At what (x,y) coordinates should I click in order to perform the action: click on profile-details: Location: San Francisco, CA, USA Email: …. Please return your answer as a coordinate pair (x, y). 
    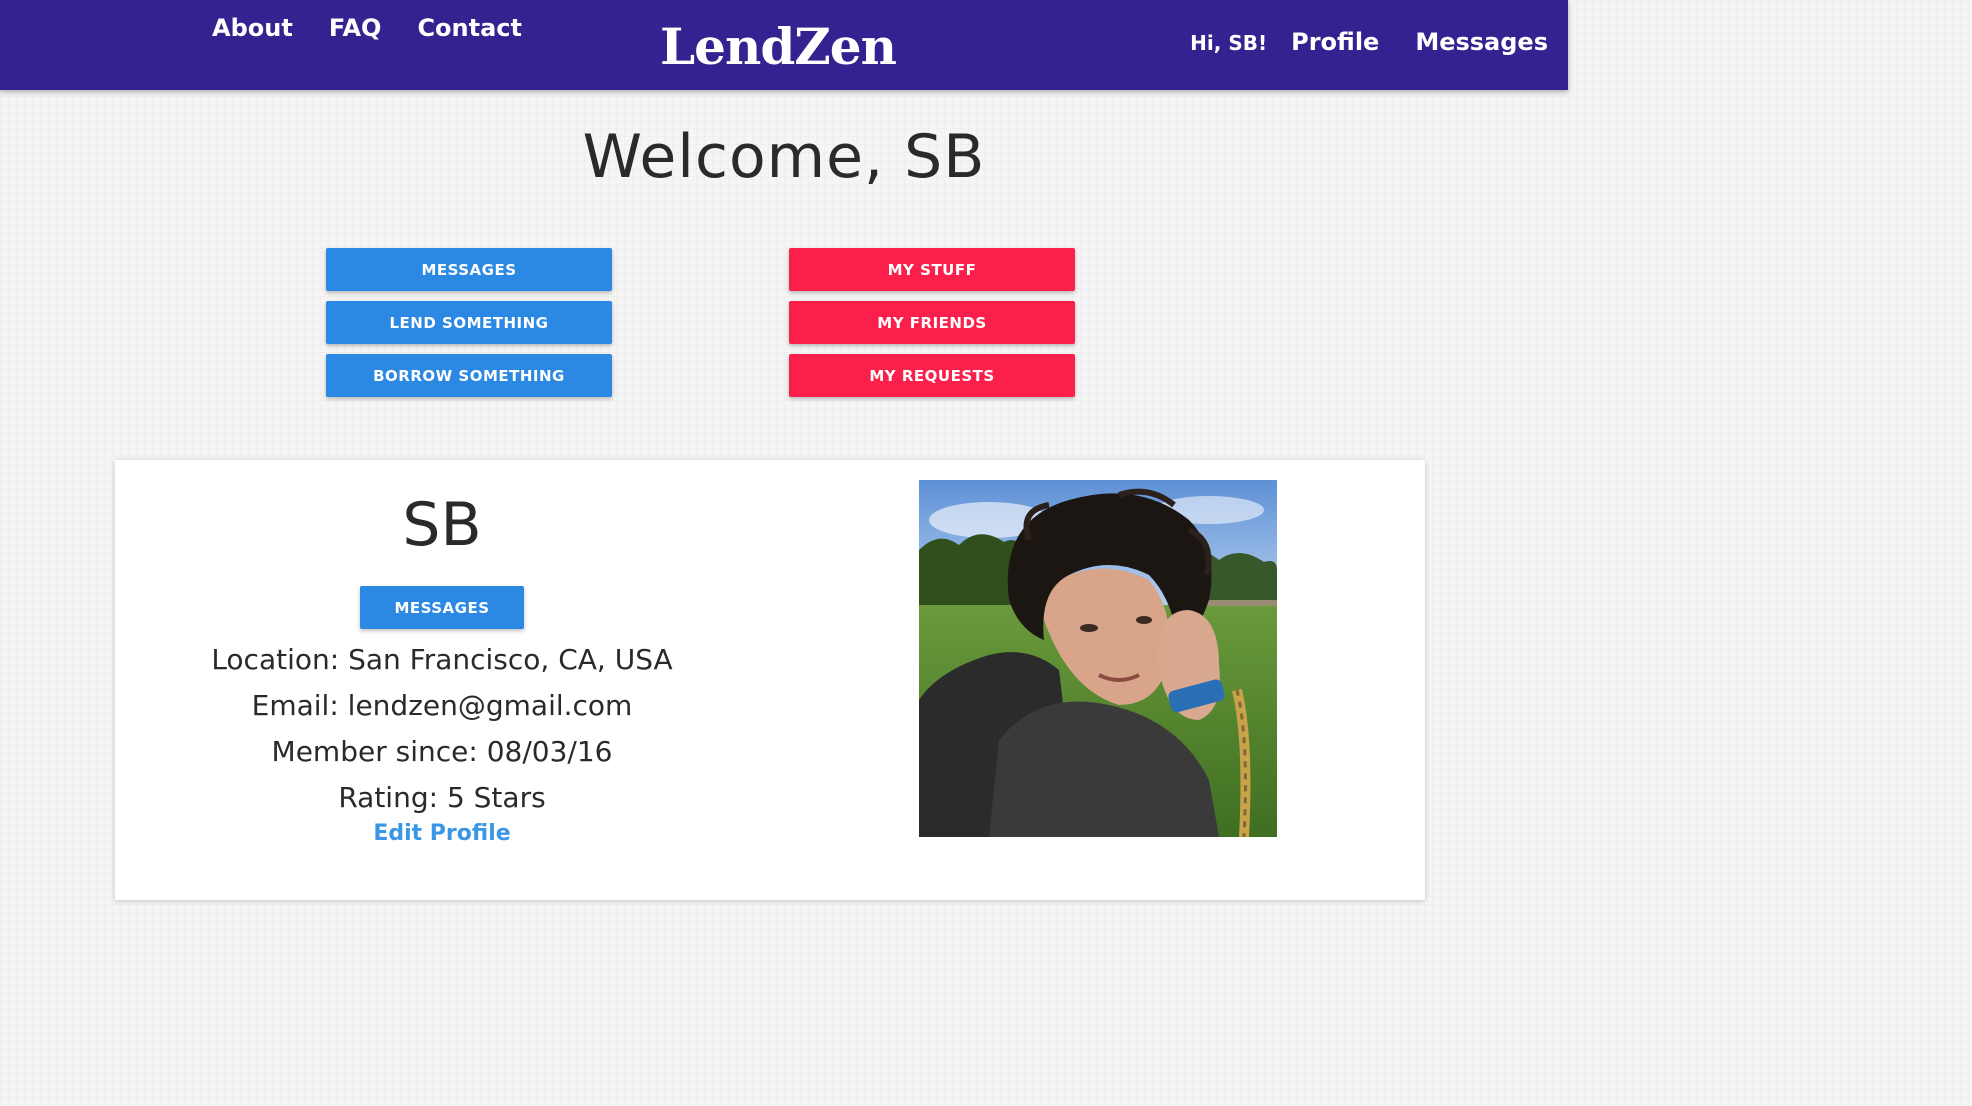
    Looking at the image, I should click on (442, 729).